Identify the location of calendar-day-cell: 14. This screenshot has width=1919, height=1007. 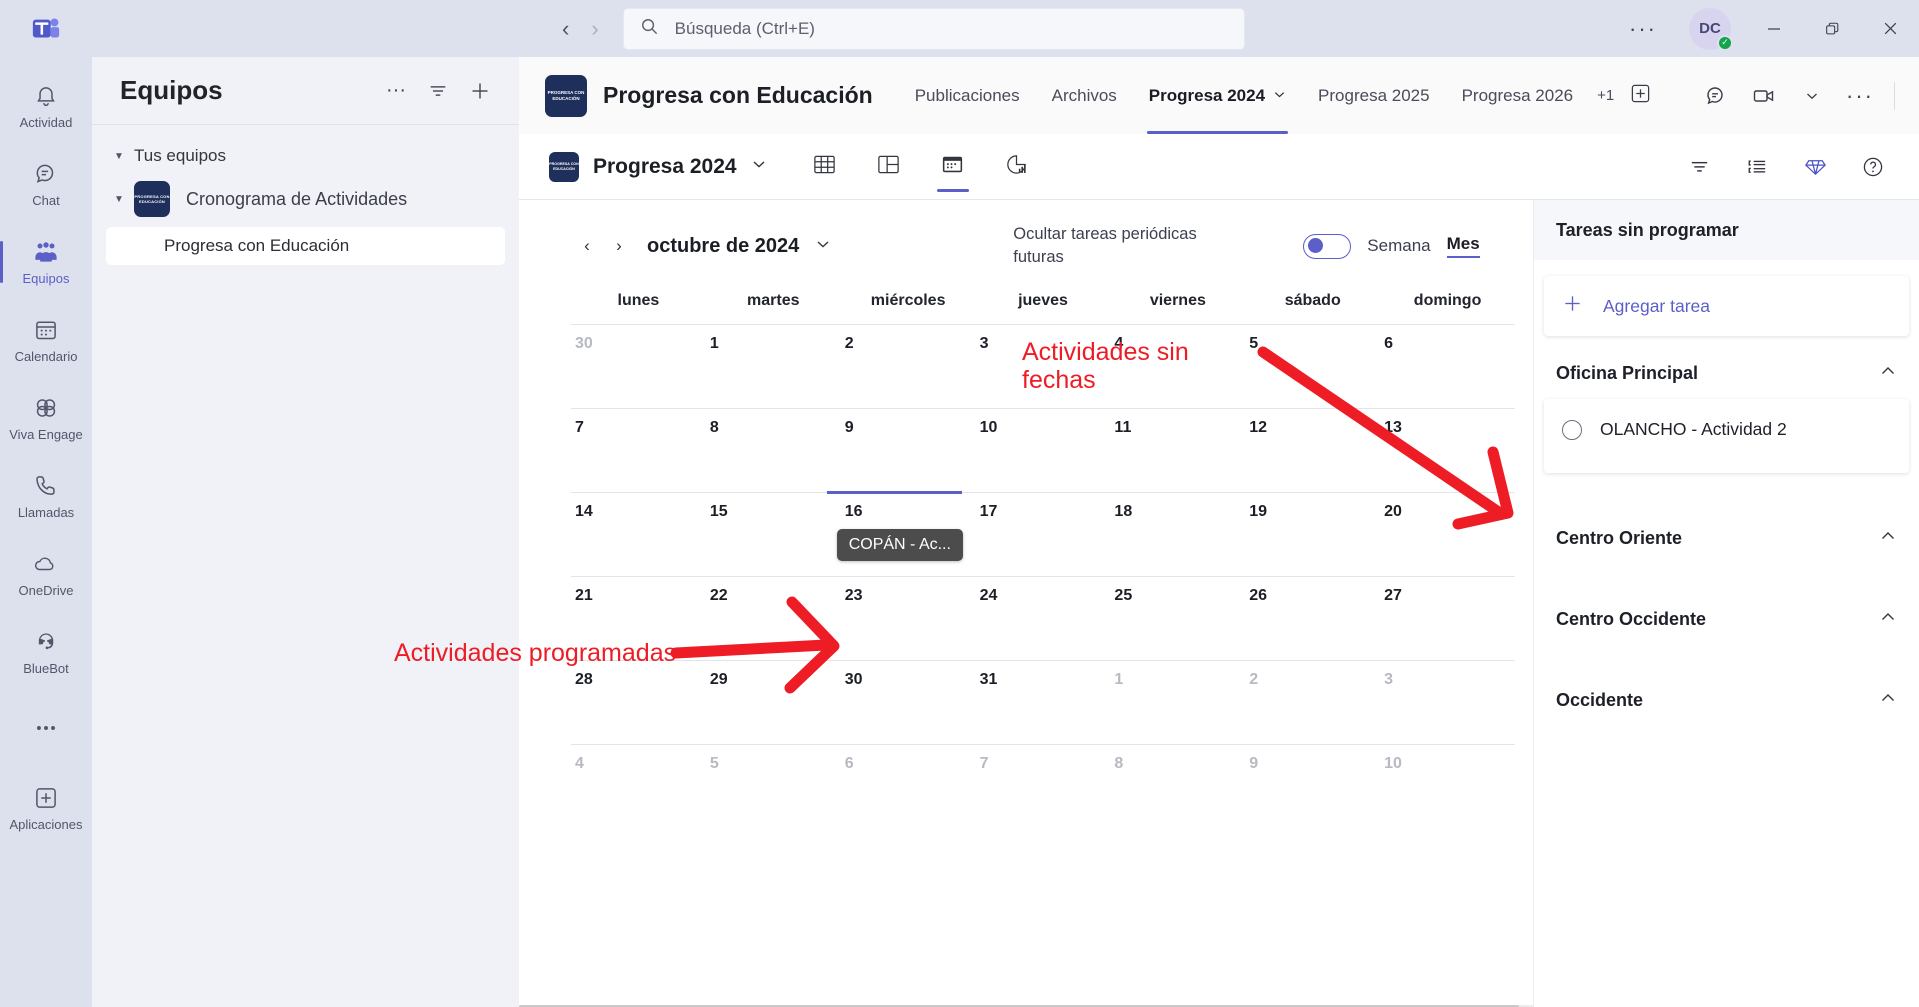
(638, 534).